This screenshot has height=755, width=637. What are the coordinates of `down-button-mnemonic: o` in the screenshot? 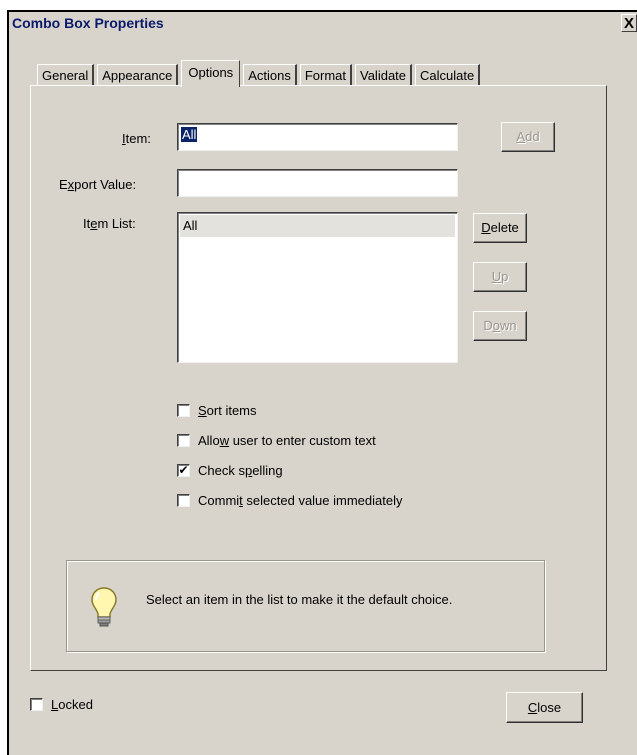 It's located at (496, 325).